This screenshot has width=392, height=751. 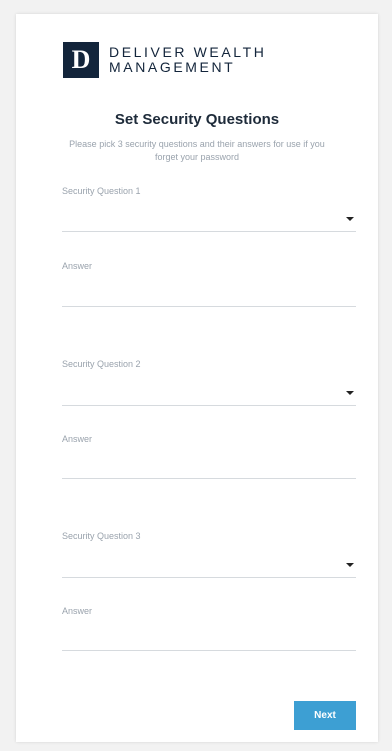 I want to click on question-2-select, so click(x=209, y=394).